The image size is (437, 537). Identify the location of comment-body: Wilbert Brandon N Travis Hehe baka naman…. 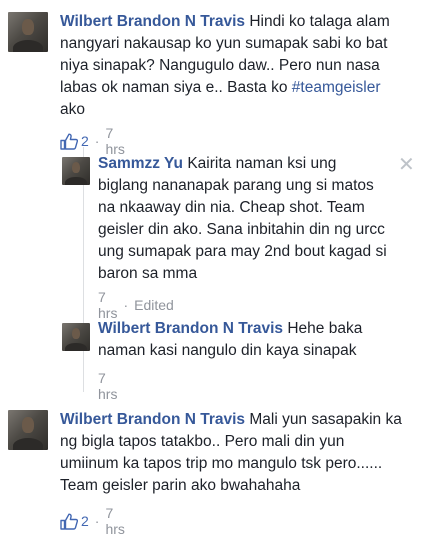
(263, 340).